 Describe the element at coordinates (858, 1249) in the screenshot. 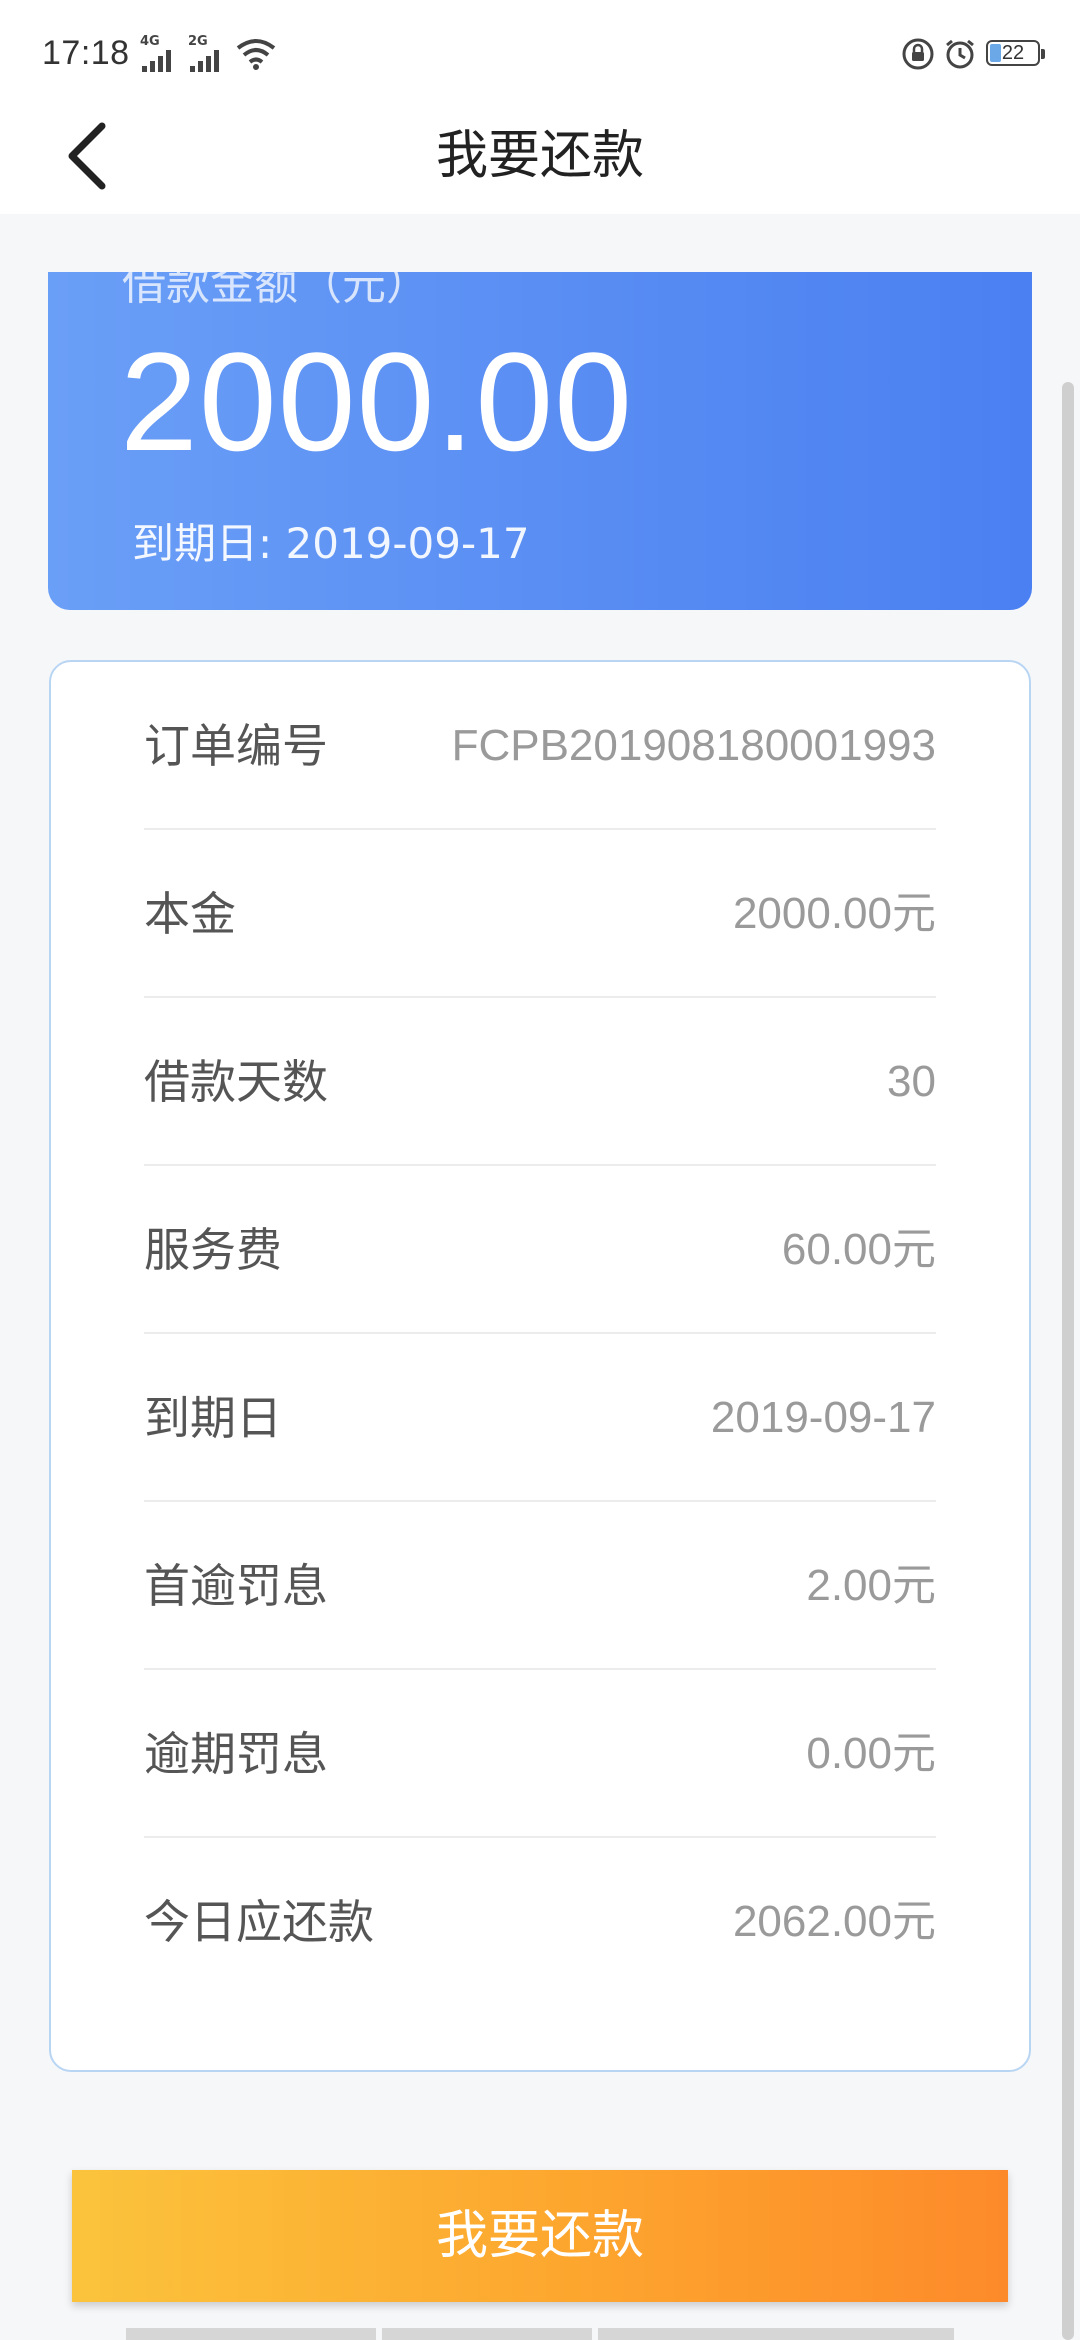

I see `detail-value: 60.00元` at that location.